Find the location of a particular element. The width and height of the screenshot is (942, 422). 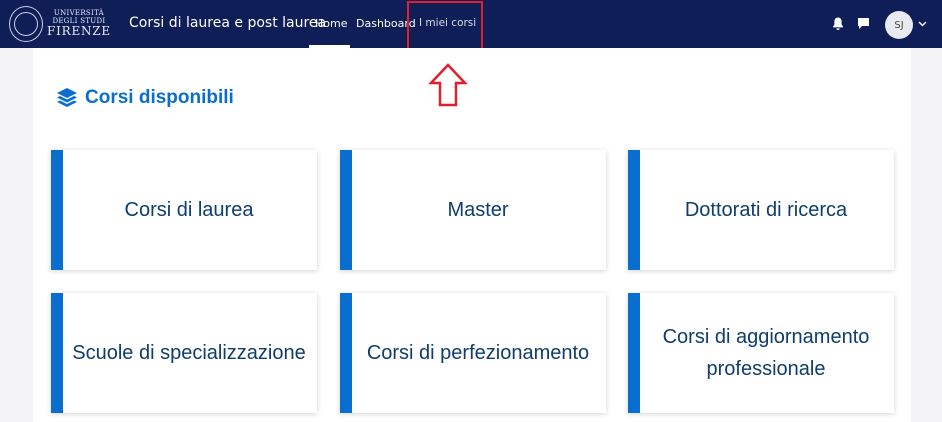

university-logo: UNIVERSITÀ DEGLI STUDI FIRENZE is located at coordinates (60, 24).